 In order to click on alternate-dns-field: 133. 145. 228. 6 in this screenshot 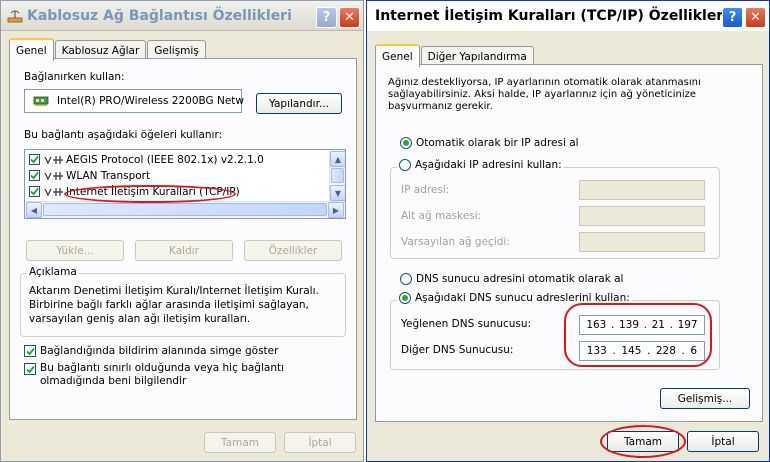, I will do `click(642, 351)`.